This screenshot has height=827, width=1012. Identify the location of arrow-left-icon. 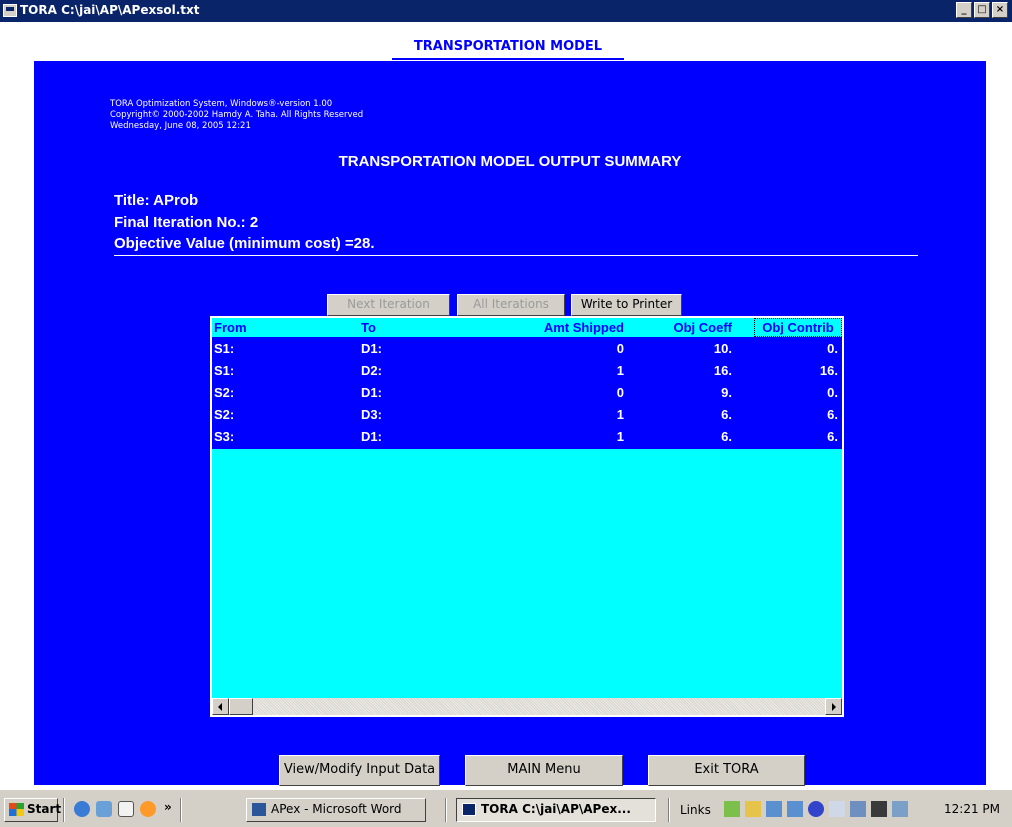
(220, 707).